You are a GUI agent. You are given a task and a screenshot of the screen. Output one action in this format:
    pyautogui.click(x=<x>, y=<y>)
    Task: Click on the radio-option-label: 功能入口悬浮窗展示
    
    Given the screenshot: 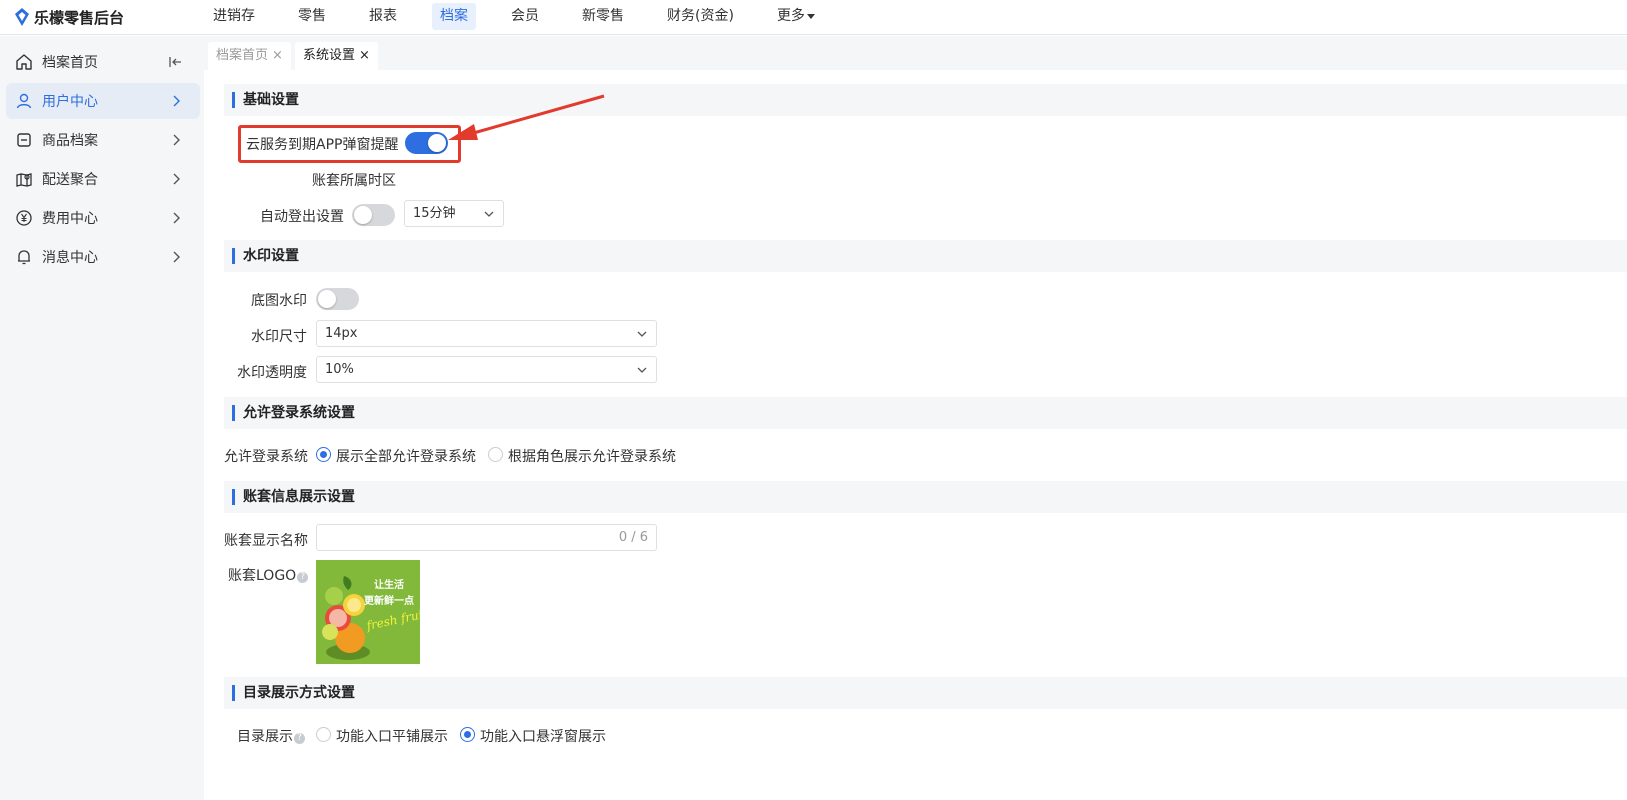 What is the action you would take?
    pyautogui.click(x=543, y=736)
    